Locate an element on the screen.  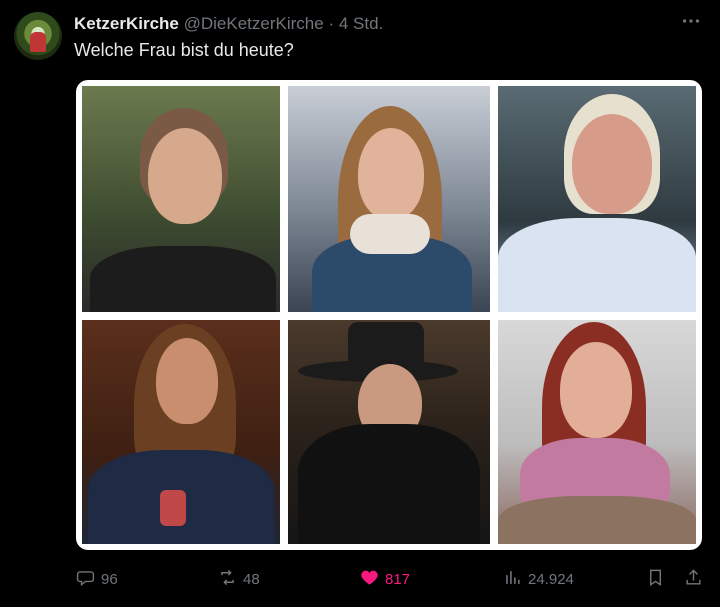
timestamp: 4 Std. is located at coordinates (361, 23).